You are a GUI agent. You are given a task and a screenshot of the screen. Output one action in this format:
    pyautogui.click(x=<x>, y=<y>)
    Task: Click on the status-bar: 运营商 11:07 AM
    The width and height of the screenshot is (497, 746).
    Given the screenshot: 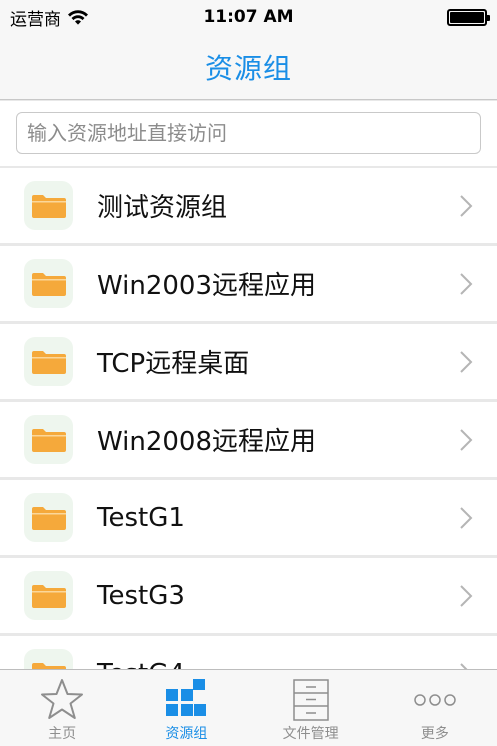 What is the action you would take?
    pyautogui.click(x=248, y=17)
    